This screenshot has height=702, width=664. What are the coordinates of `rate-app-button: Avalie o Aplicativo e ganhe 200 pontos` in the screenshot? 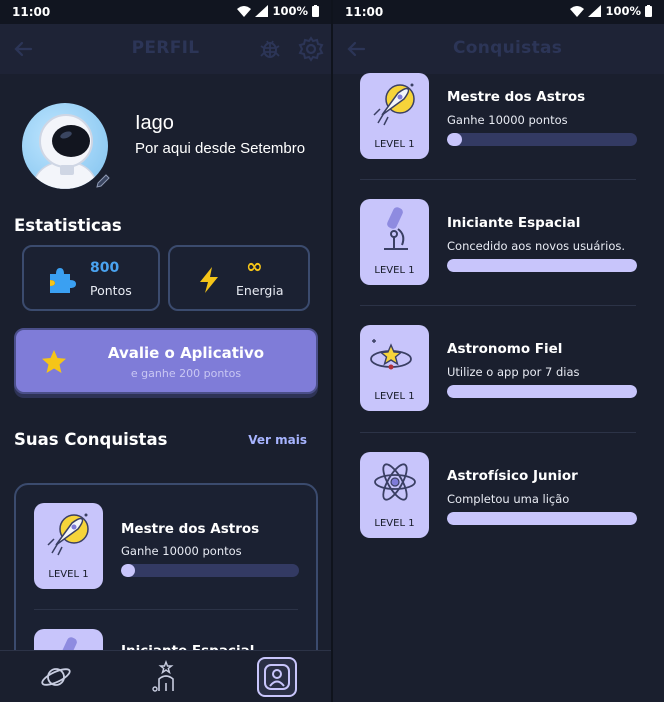 It's located at (166, 361).